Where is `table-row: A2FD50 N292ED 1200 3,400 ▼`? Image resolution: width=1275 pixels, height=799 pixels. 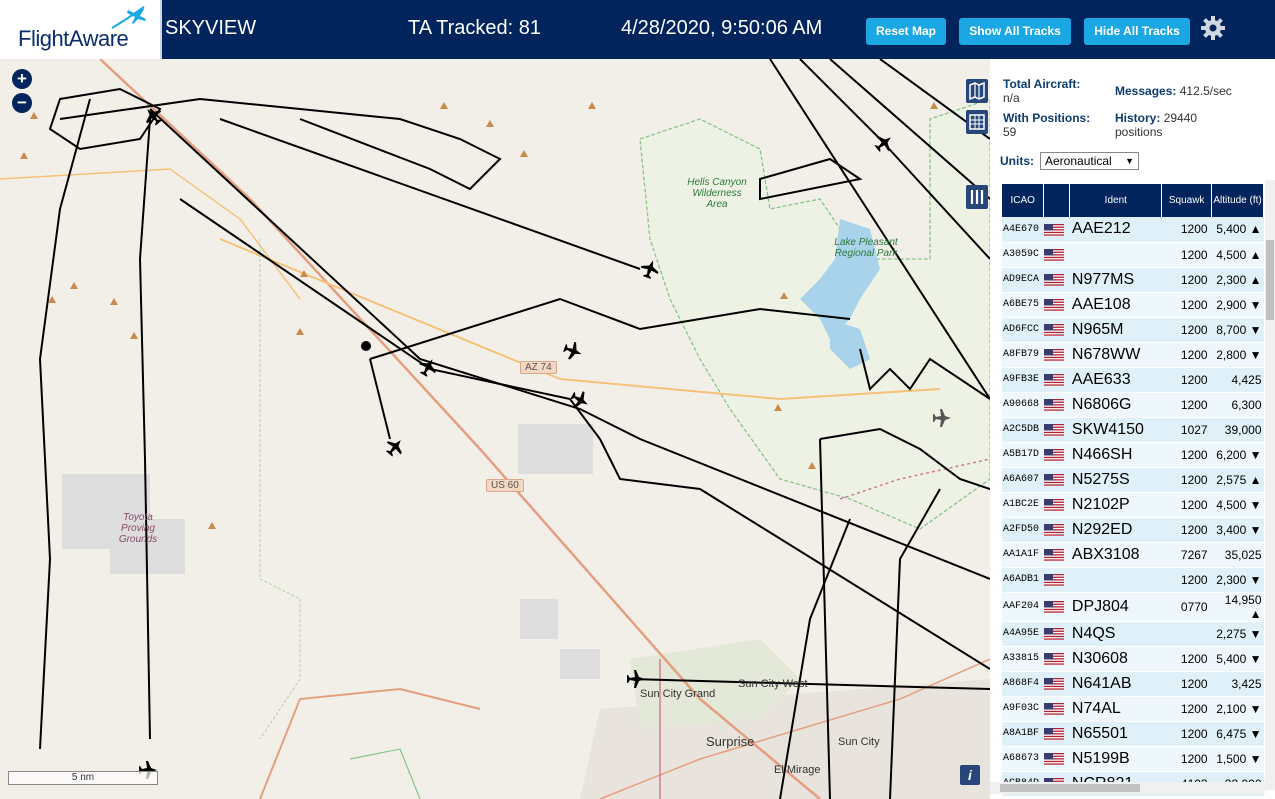 table-row: A2FD50 N292ED 1200 3,400 ▼ is located at coordinates (1133, 530).